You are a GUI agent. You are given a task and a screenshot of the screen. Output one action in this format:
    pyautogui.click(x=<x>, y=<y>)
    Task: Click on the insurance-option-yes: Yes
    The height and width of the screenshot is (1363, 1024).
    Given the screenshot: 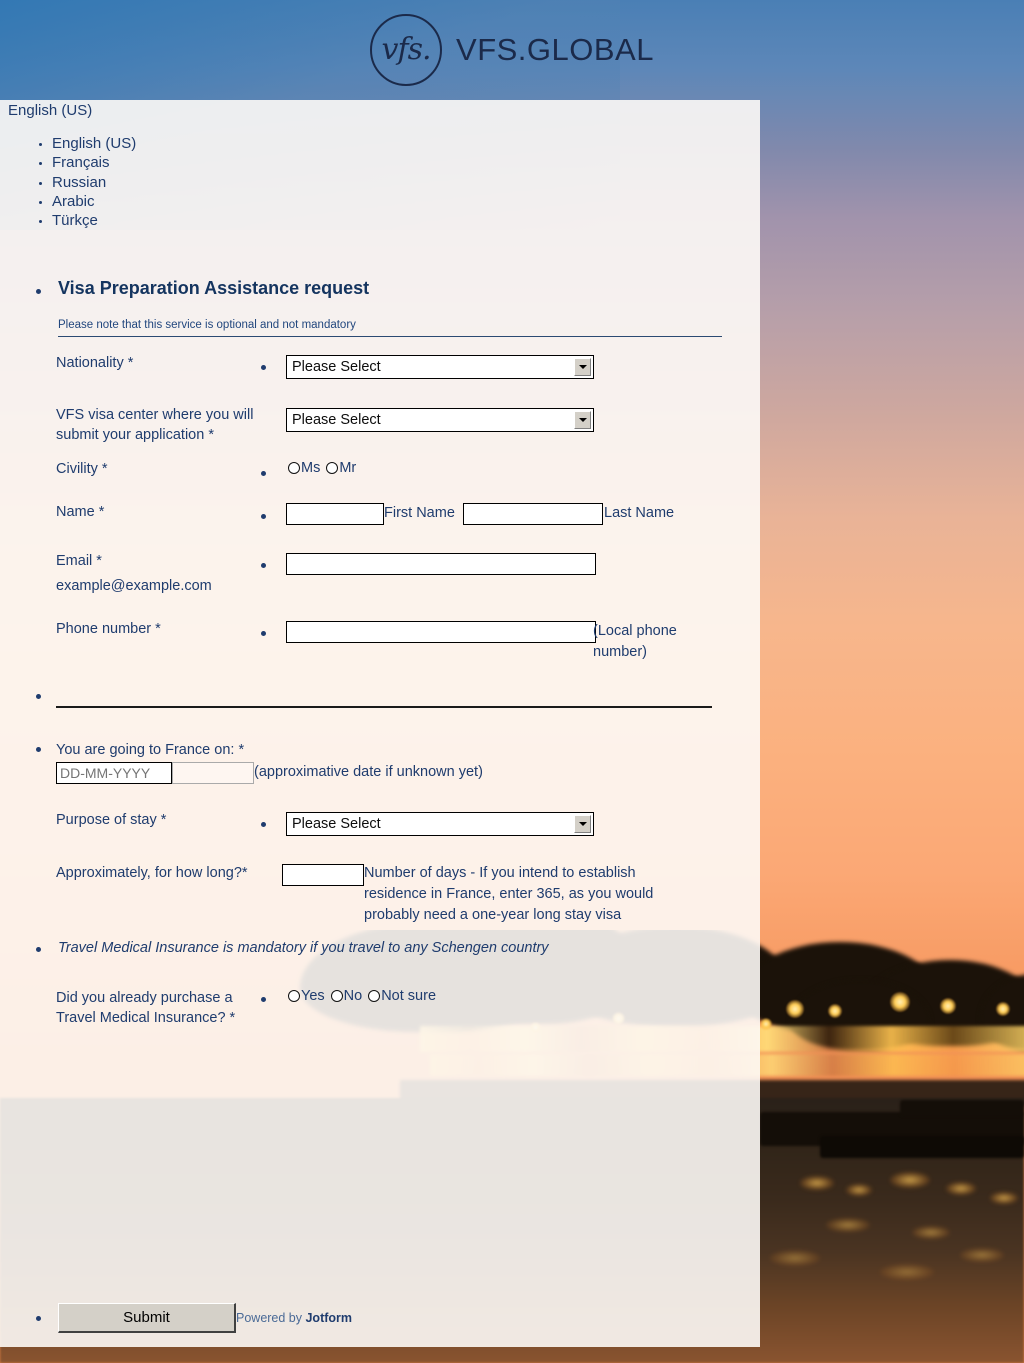 What is the action you would take?
    pyautogui.click(x=309, y=996)
    